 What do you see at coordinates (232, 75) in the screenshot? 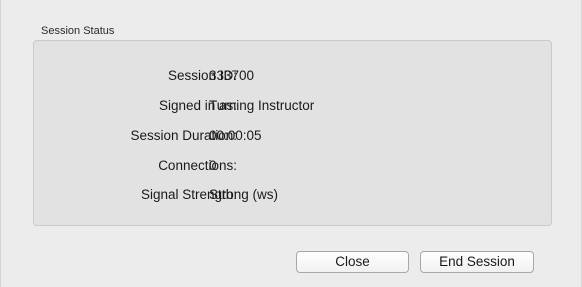
I see `session-id-value: 333700` at bounding box center [232, 75].